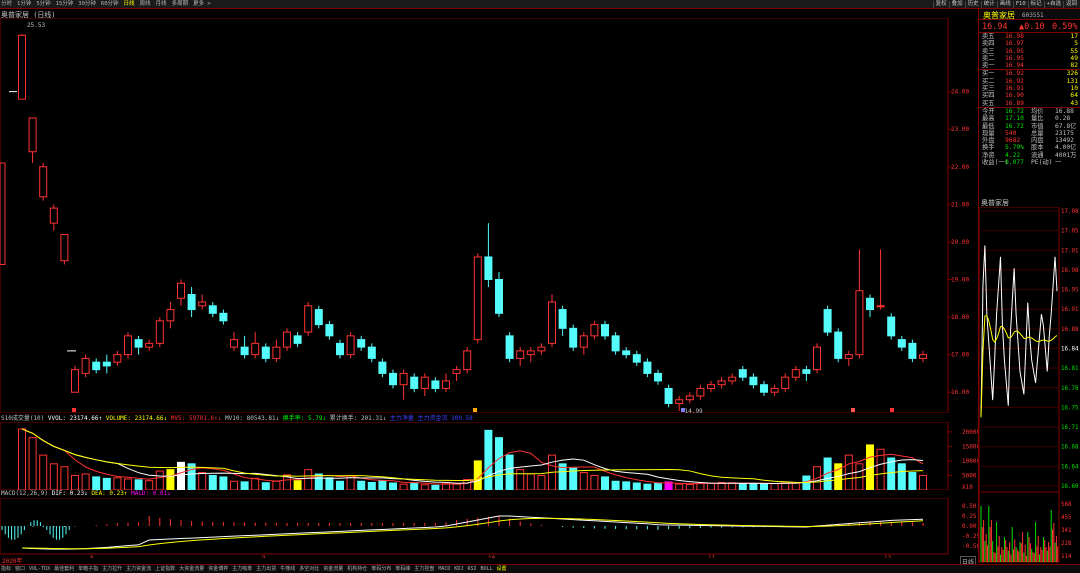 Image resolution: width=1080 pixels, height=573 pixels. Describe the element at coordinates (445, 418) in the screenshot. I see `main-flow-label: 主力资金流 100.58` at that location.